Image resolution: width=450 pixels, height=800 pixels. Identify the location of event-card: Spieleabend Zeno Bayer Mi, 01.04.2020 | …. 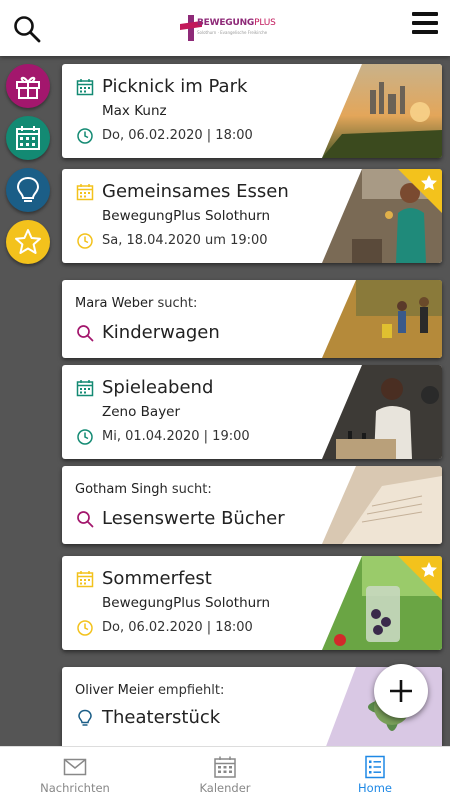
(252, 412).